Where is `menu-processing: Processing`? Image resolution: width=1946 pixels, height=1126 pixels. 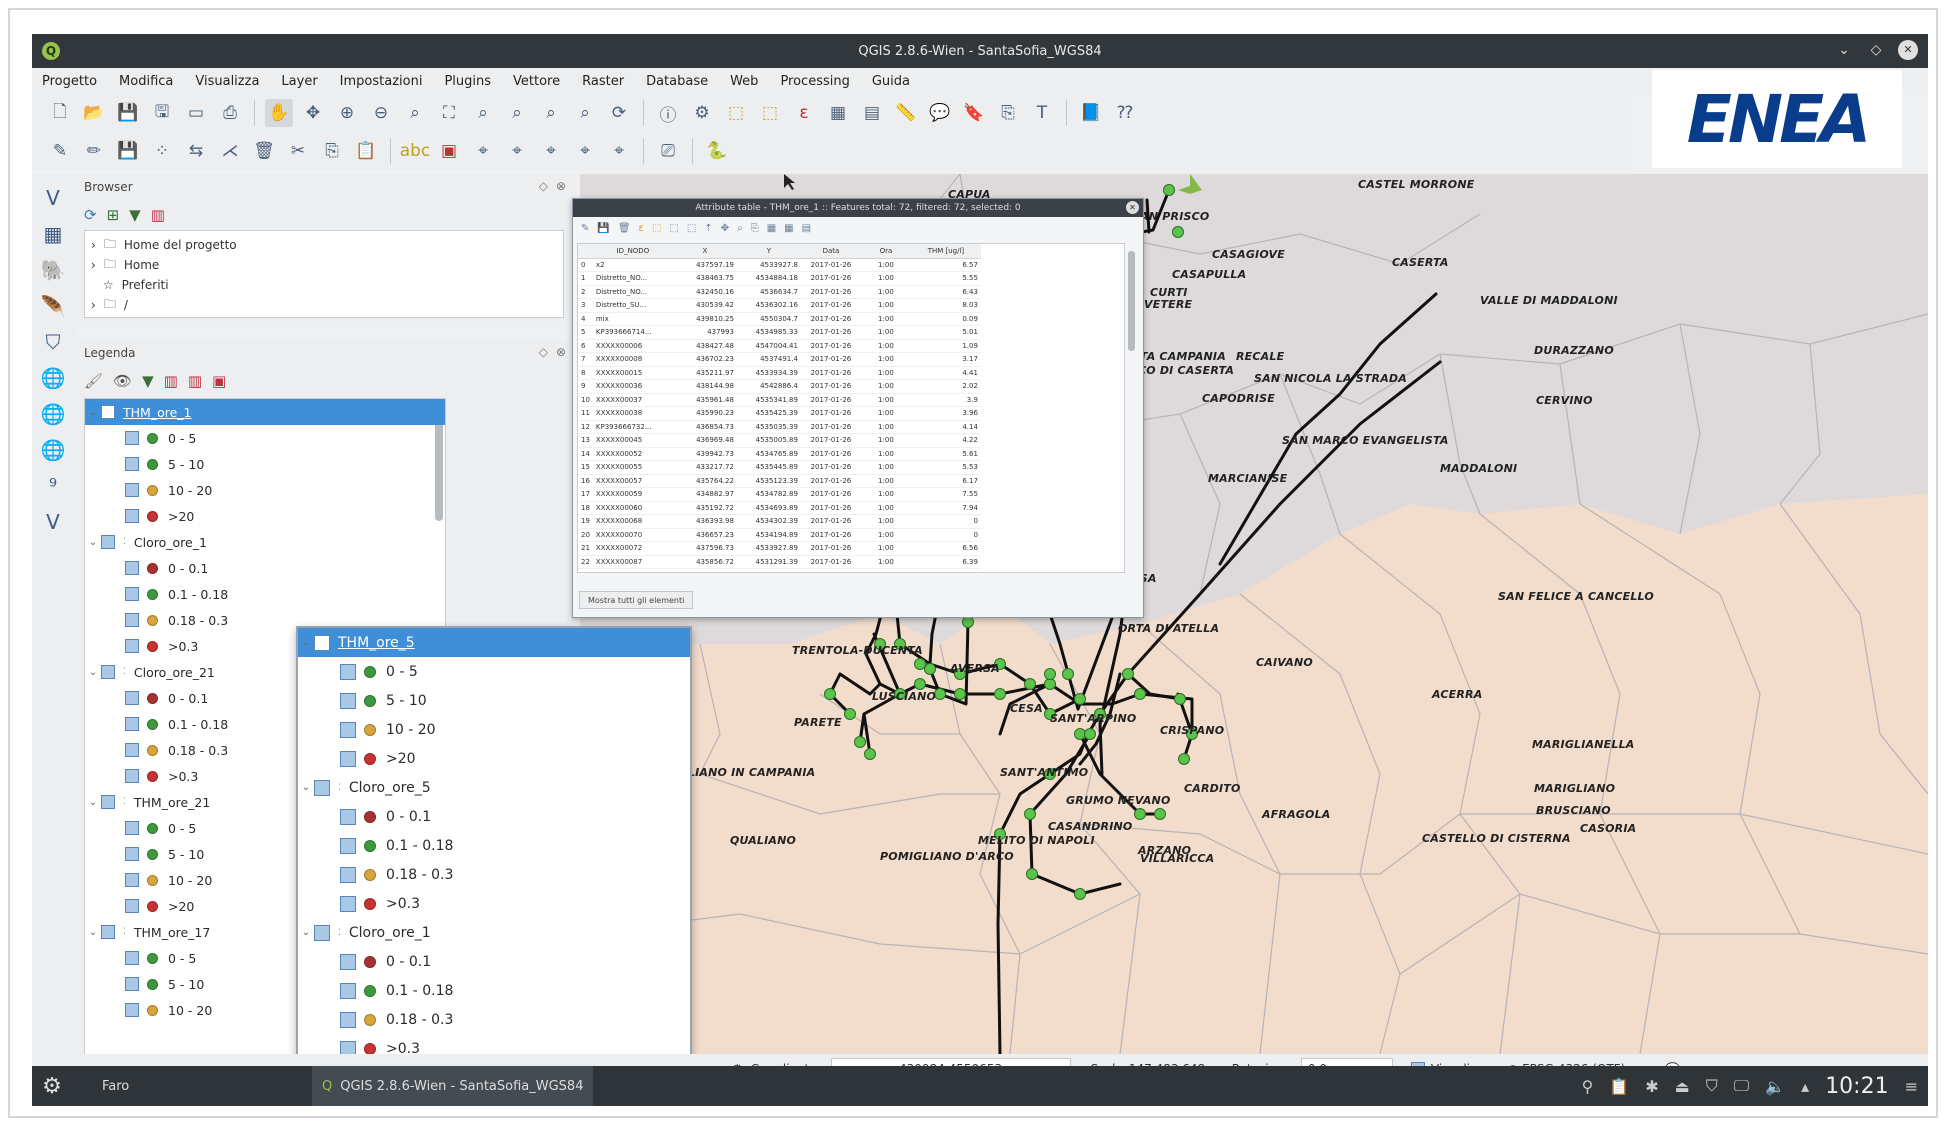
menu-processing: Processing is located at coordinates (814, 81).